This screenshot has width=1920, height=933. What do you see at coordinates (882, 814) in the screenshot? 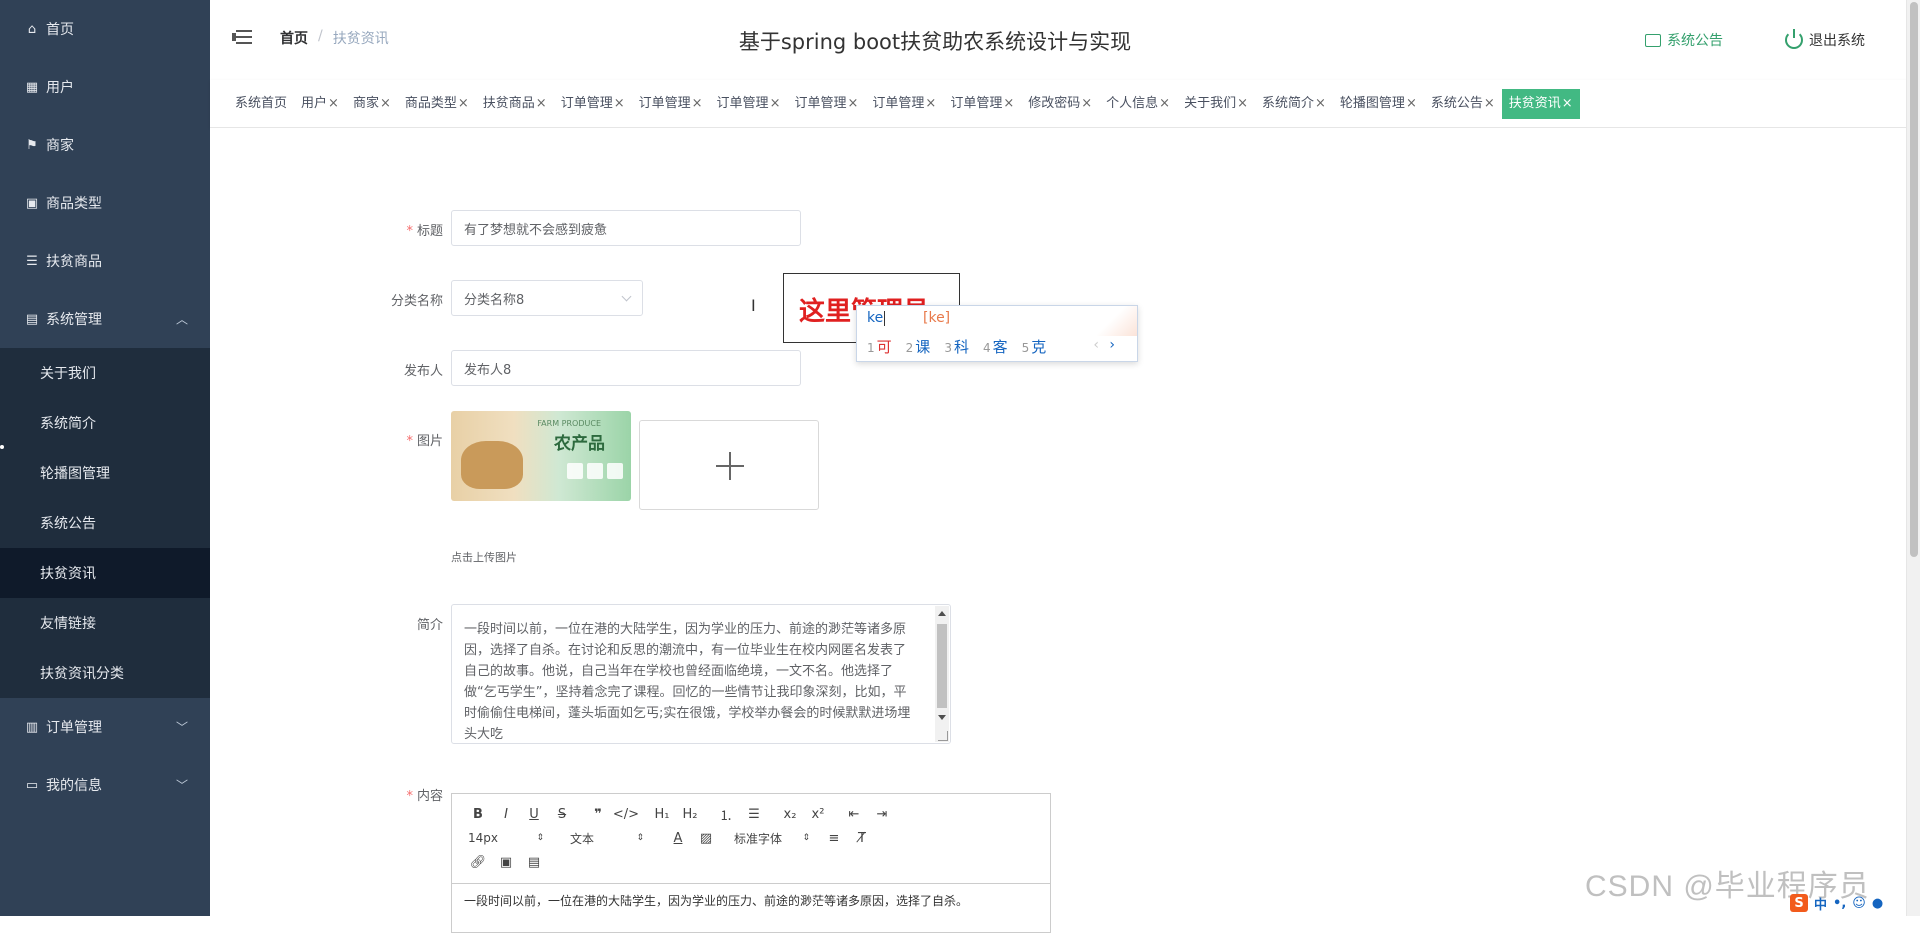
I see `indent-icon: ⇥` at bounding box center [882, 814].